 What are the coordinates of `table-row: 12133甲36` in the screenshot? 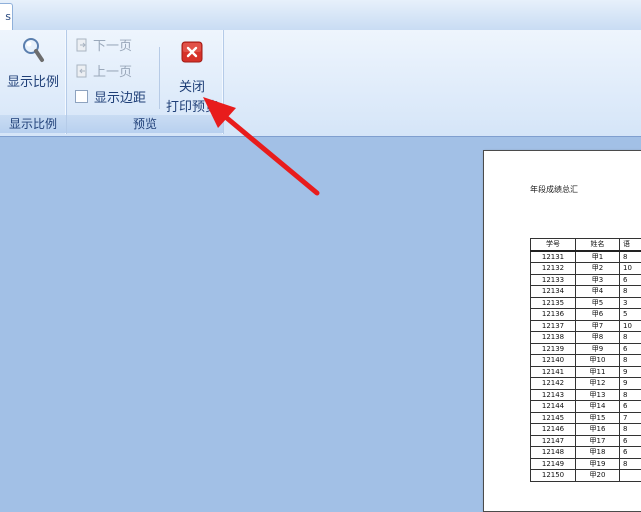 It's located at (586, 280).